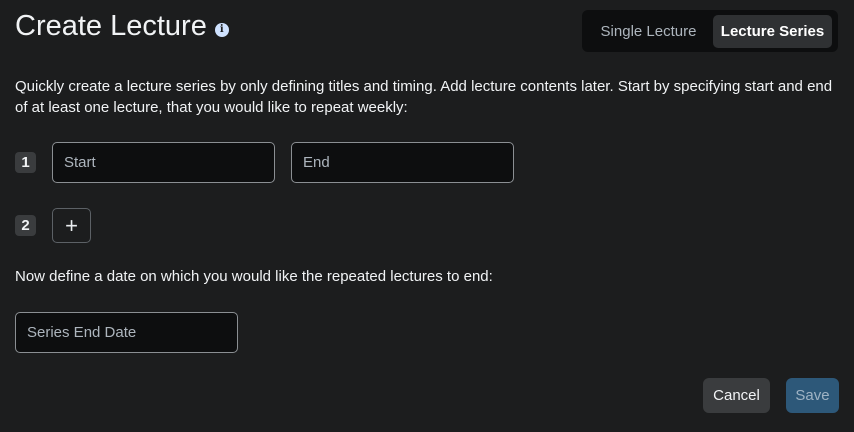  Describe the element at coordinates (25, 162) in the screenshot. I see `lecture-row-number: 1` at that location.